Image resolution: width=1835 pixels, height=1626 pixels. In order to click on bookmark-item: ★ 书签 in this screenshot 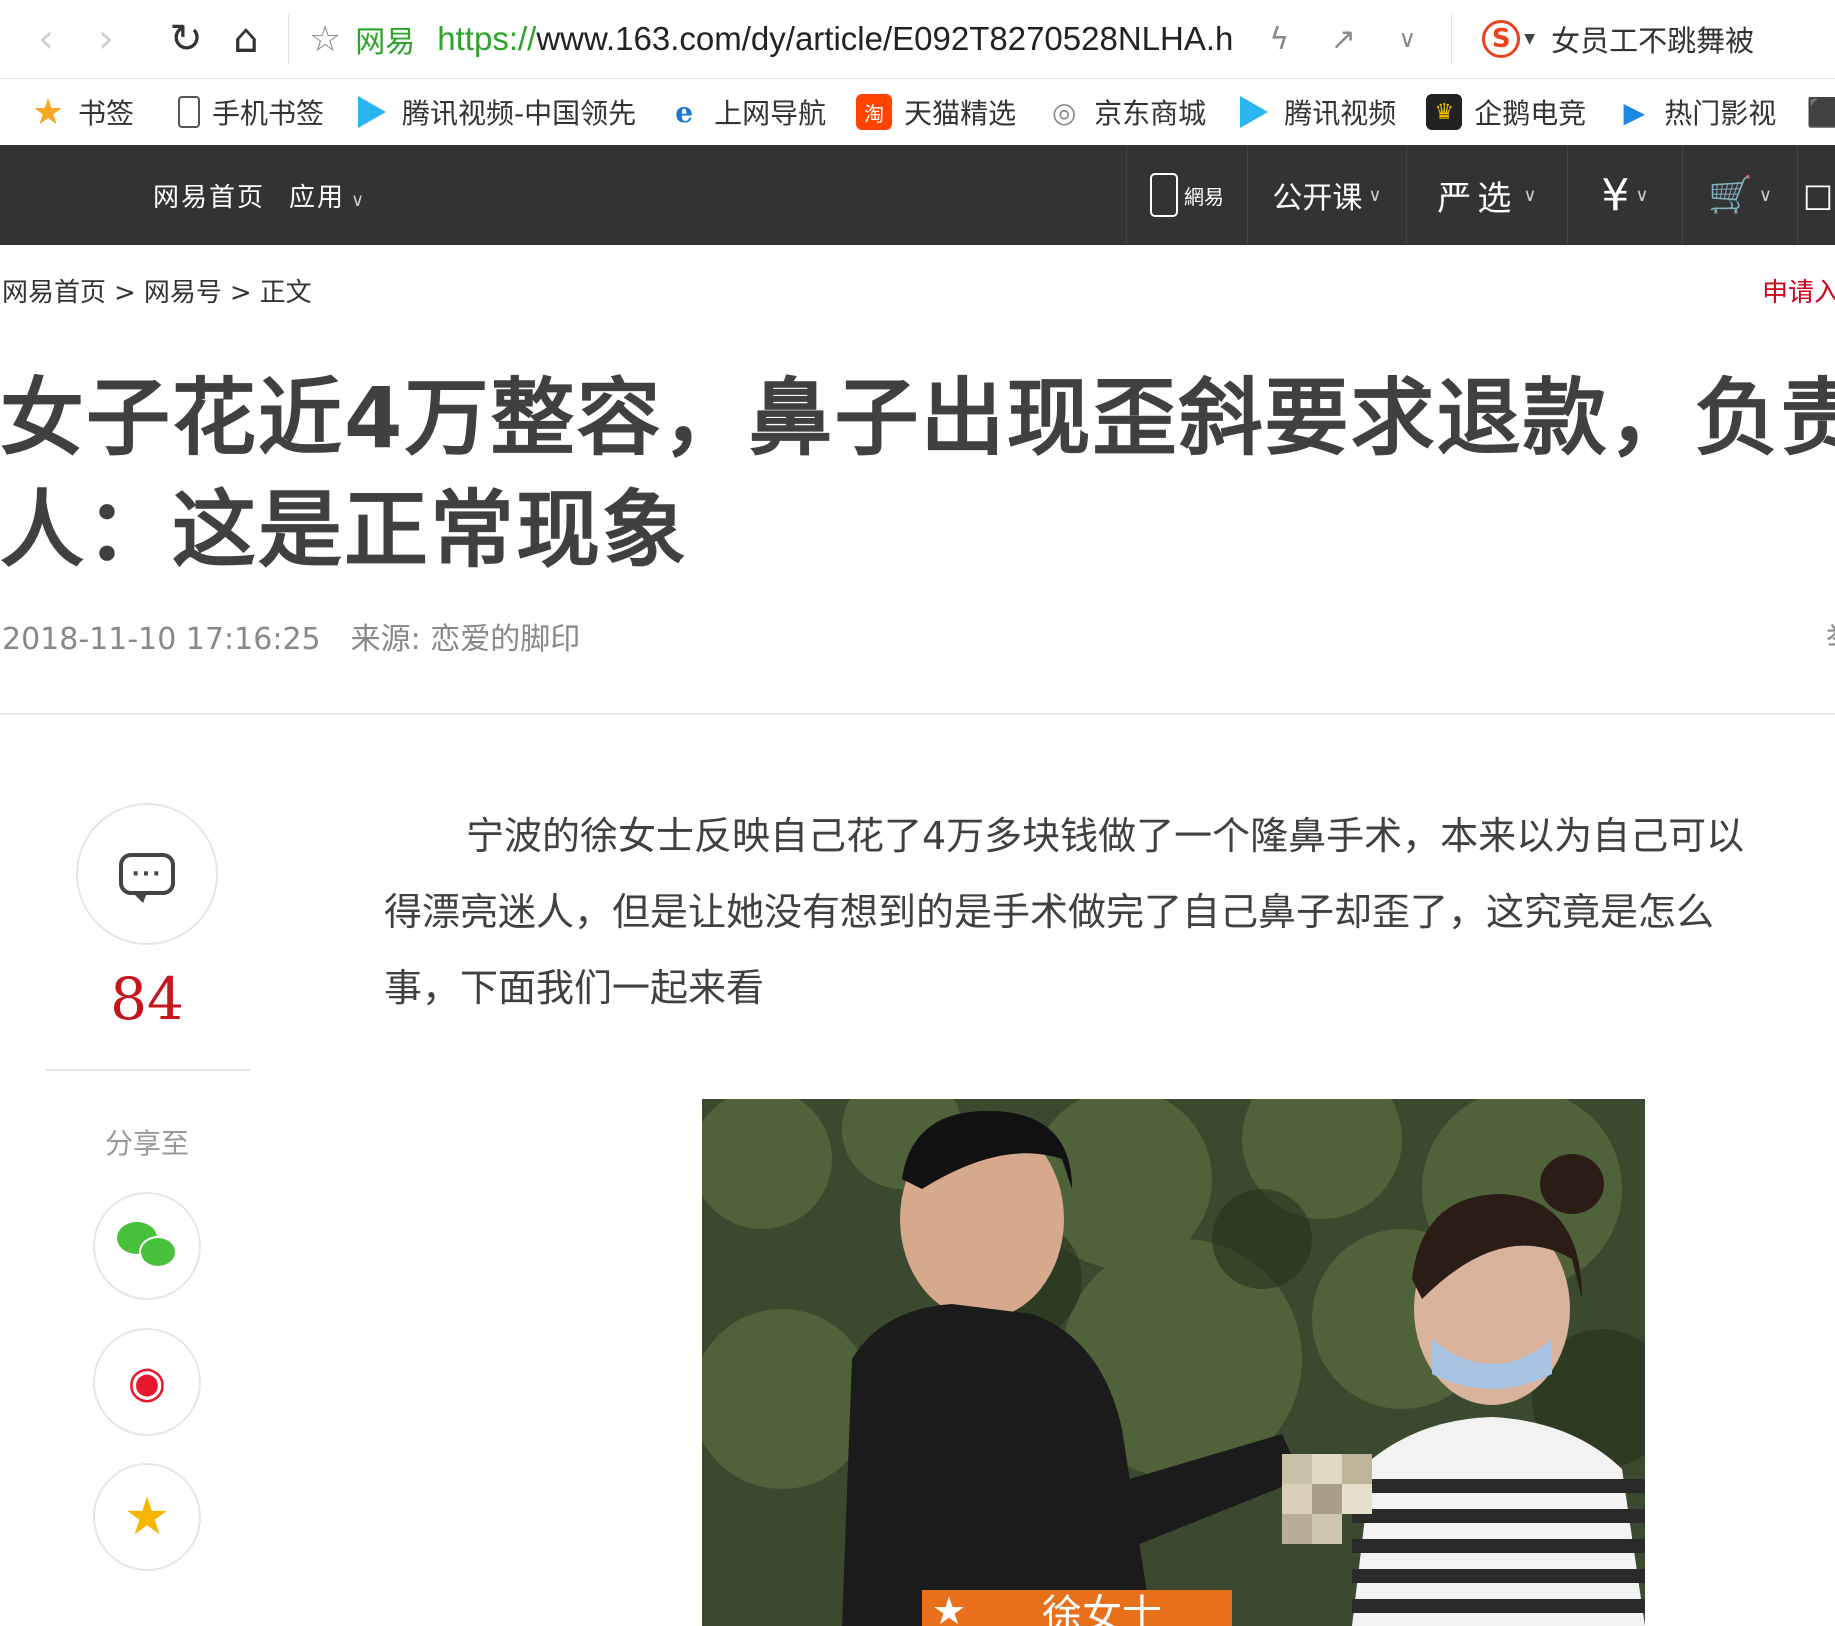, I will do `click(82, 112)`.